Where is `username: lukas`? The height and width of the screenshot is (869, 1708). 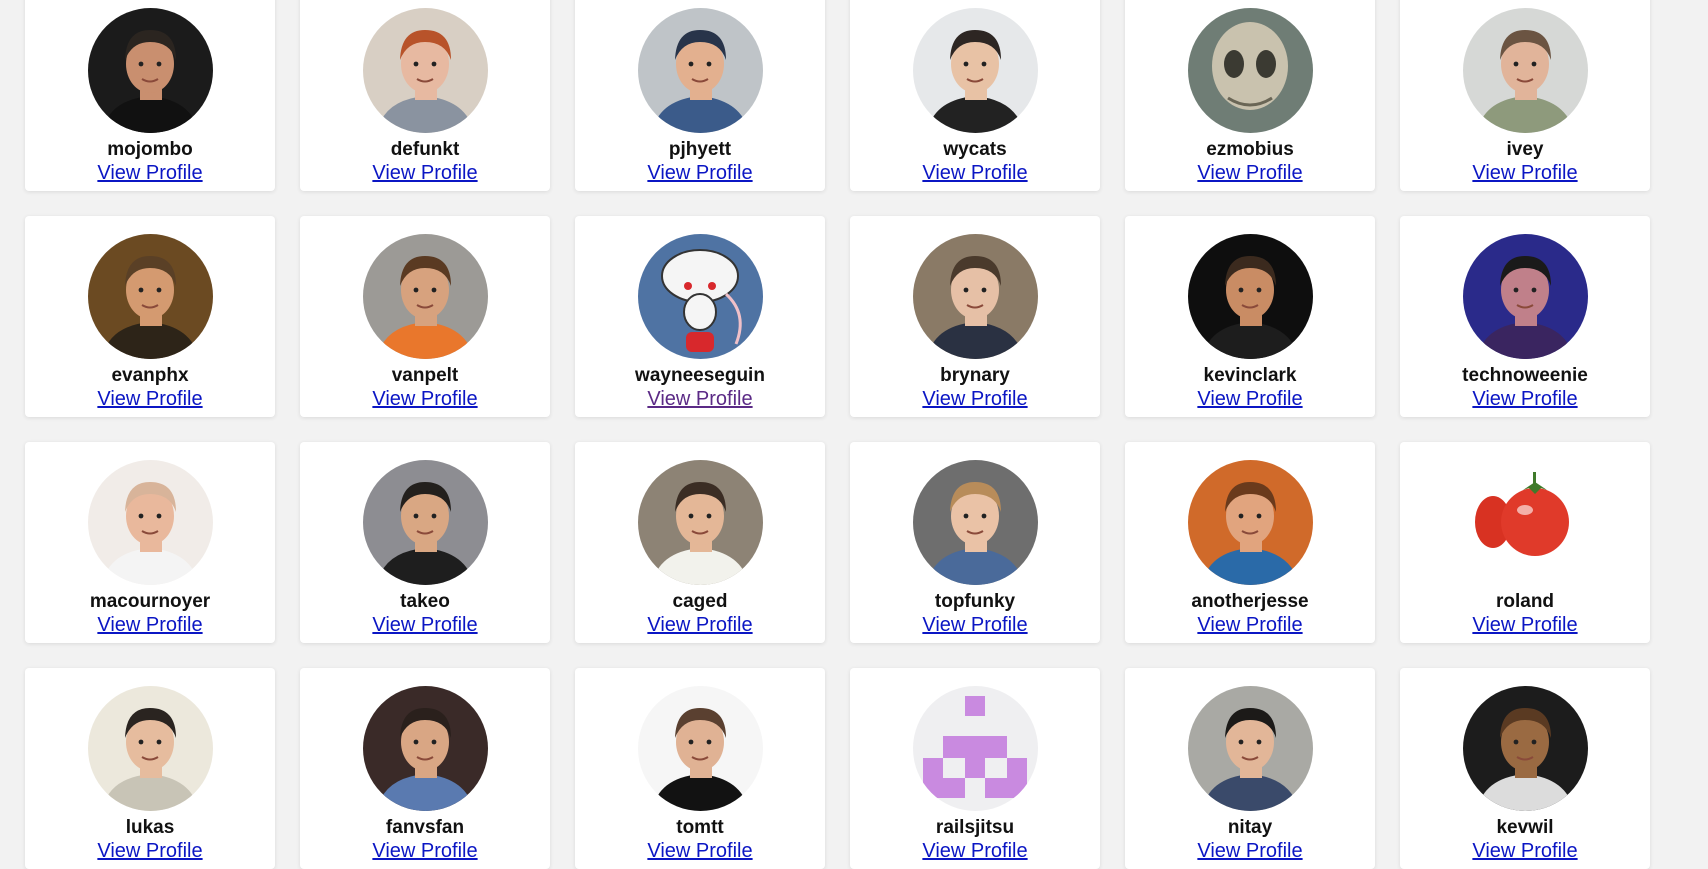
username: lukas is located at coordinates (150, 827).